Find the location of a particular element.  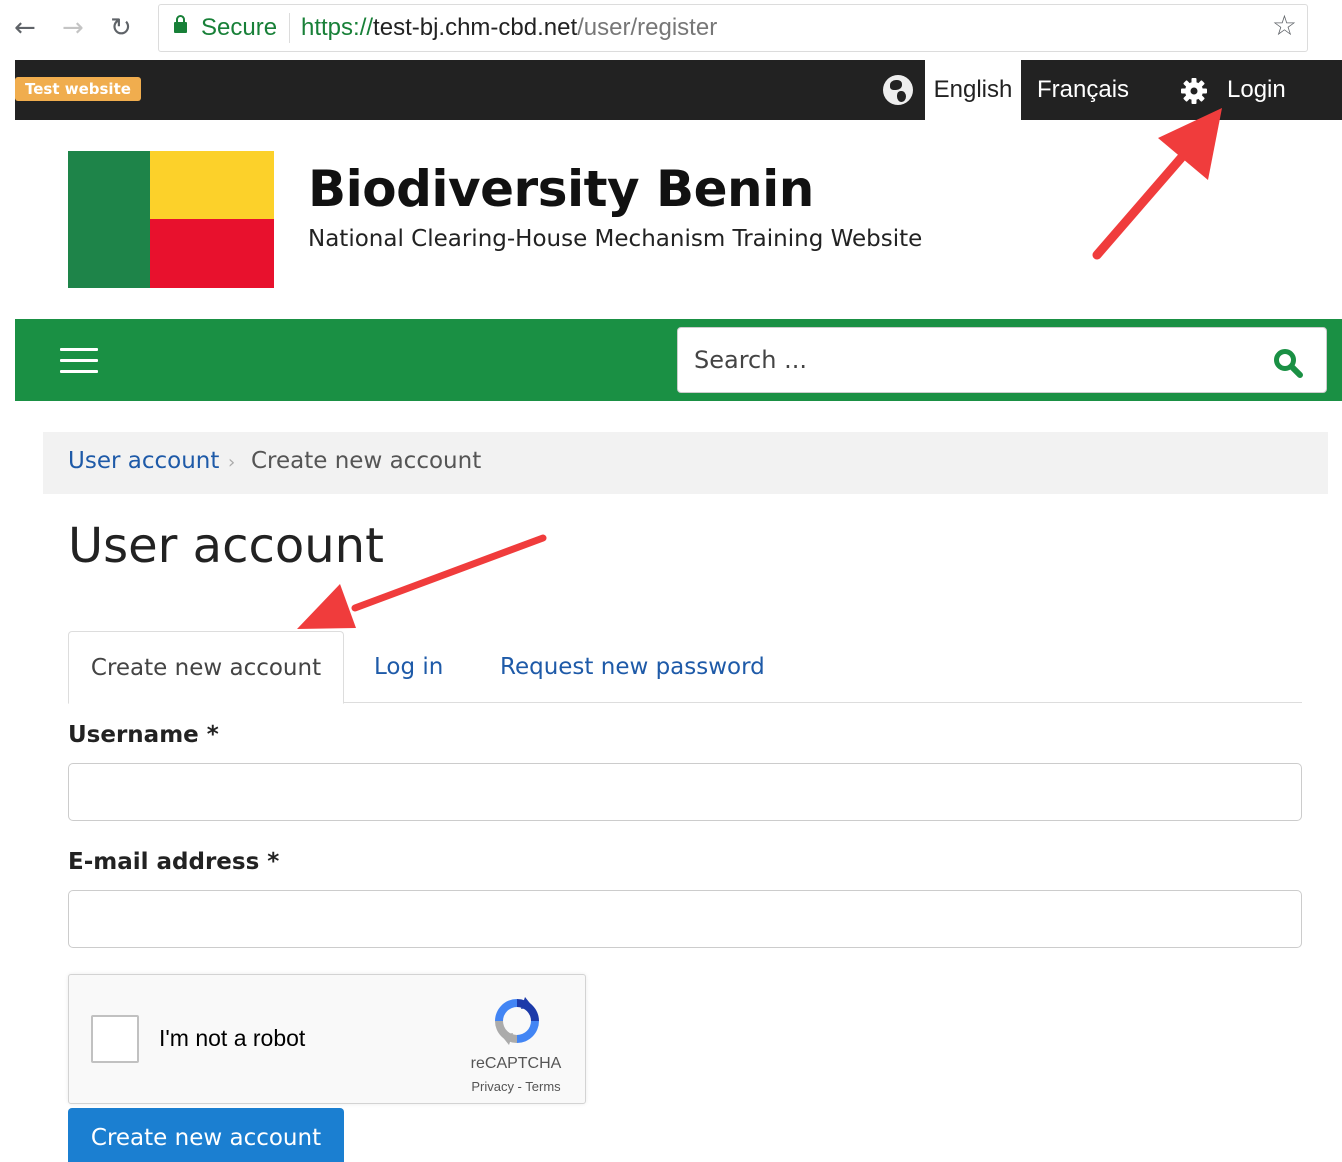

create-account-button: Create new account is located at coordinates (206, 1135).